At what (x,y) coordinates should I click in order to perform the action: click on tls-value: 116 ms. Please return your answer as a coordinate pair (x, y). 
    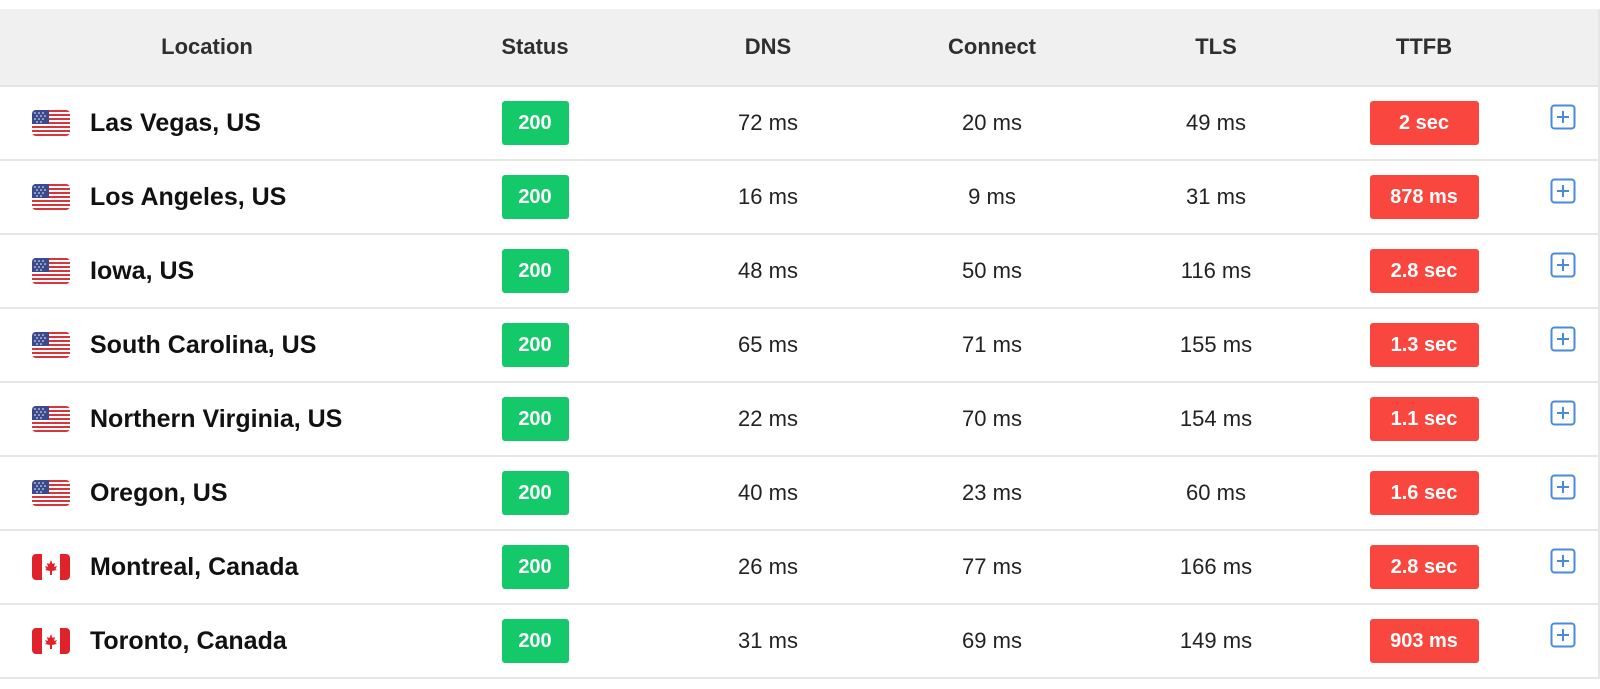
    Looking at the image, I should click on (1216, 270).